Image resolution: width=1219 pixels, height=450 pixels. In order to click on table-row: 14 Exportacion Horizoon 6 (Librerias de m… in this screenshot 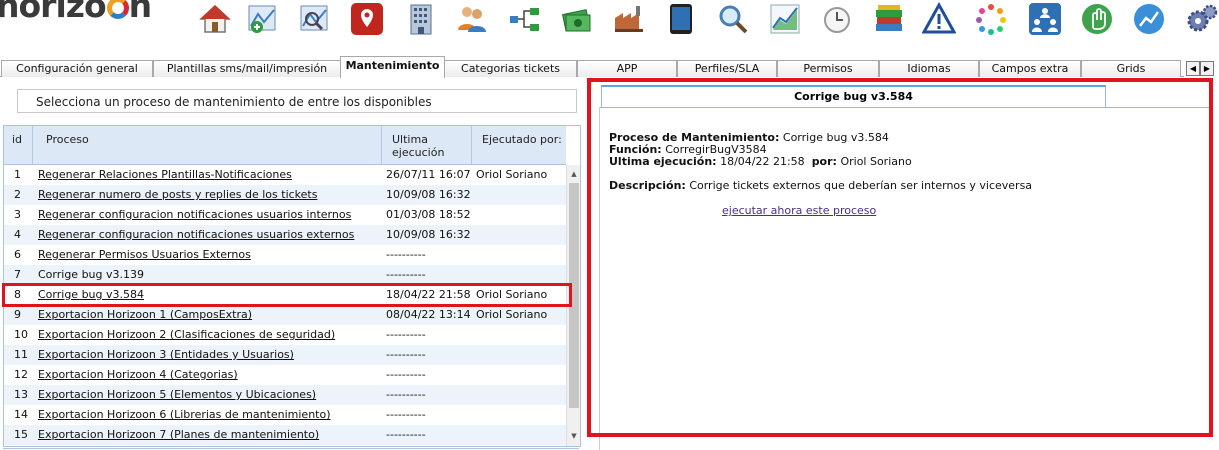, I will do `click(285, 415)`.